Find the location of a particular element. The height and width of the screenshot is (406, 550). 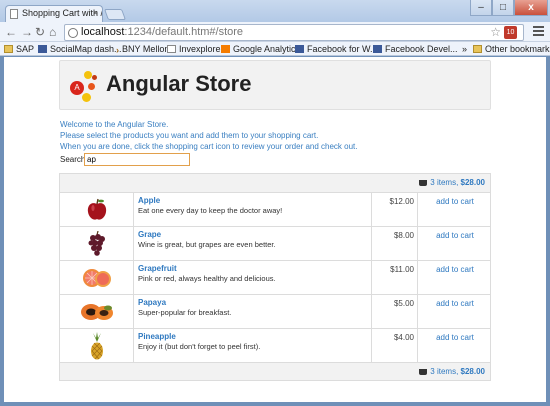

forward-icon: → is located at coordinates (27, 32).